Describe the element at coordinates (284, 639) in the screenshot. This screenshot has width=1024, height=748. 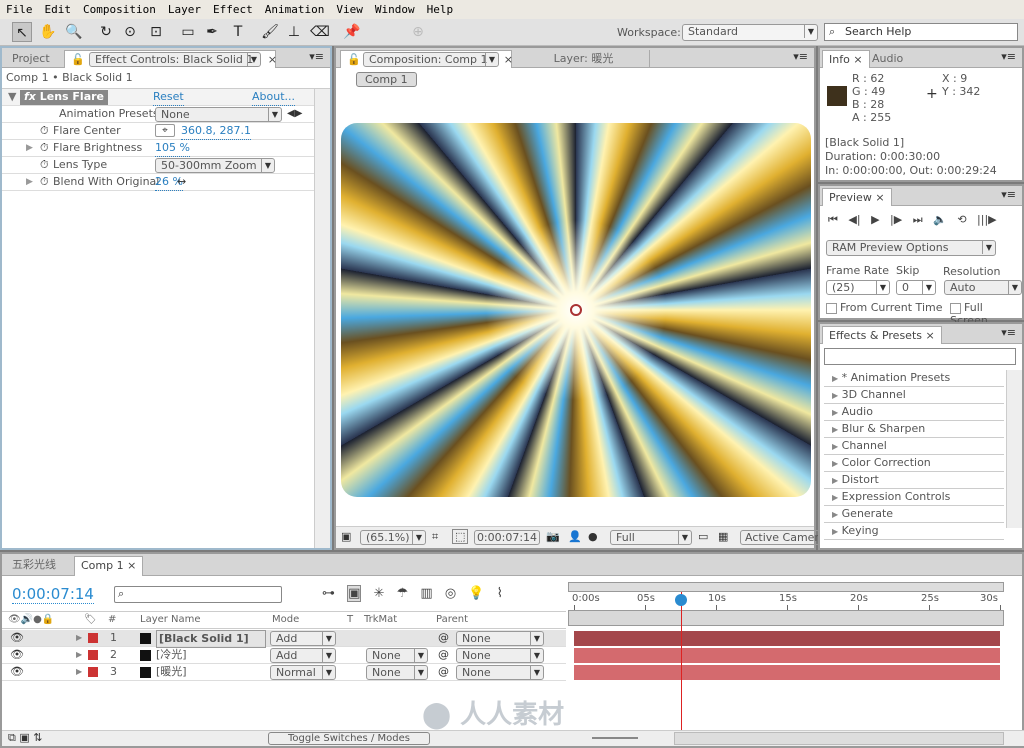
I see `layer-row: 👁 ▶ 1 [Black Solid 1] Add @ None` at that location.